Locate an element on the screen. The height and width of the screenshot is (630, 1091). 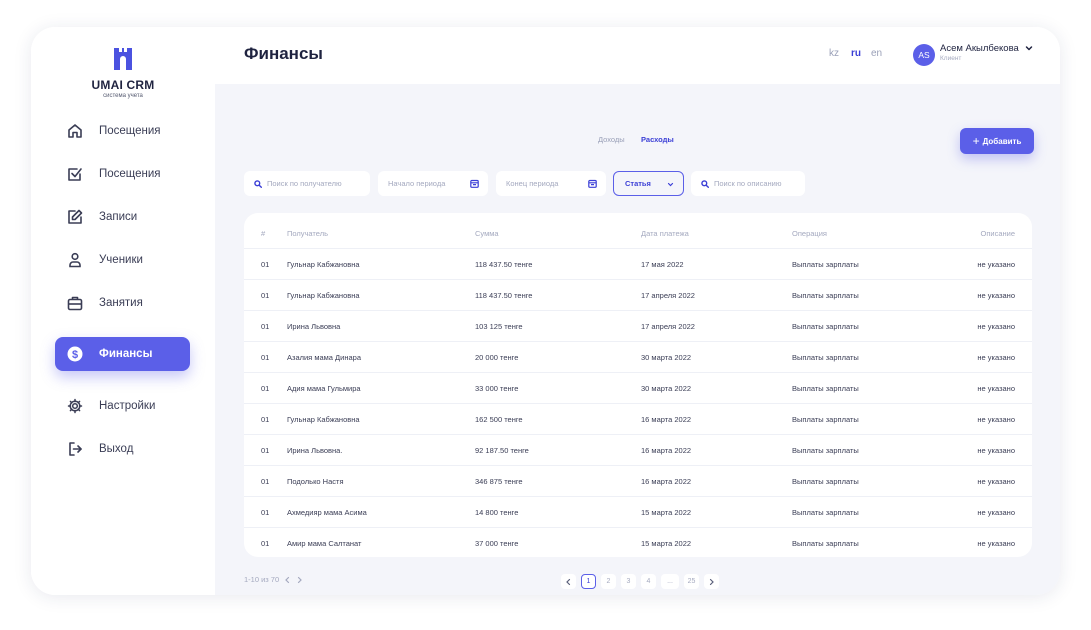
column-header-amount: Сумма is located at coordinates (487, 233).